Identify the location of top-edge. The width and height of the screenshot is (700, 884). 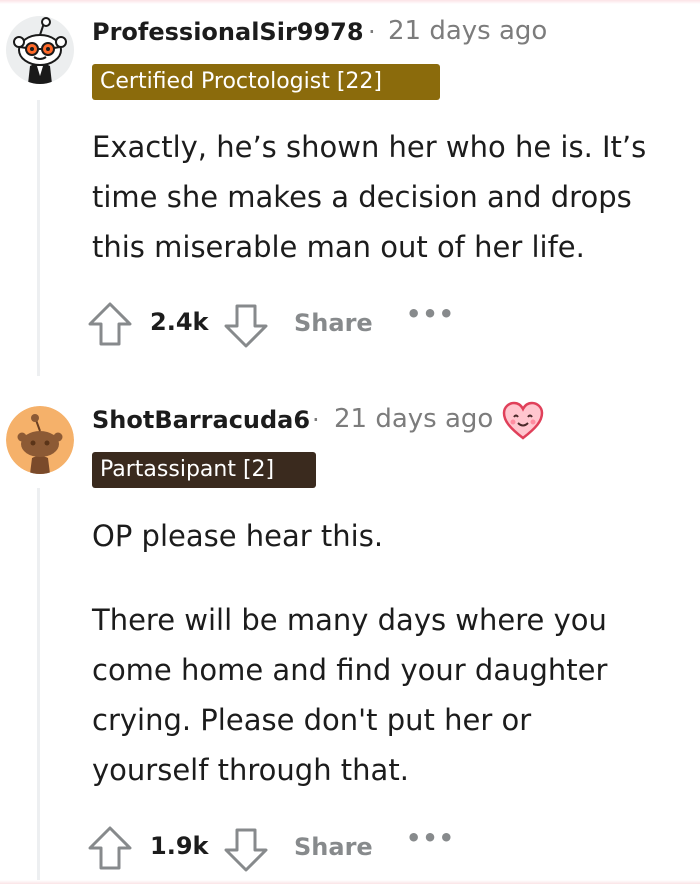
(350, 2).